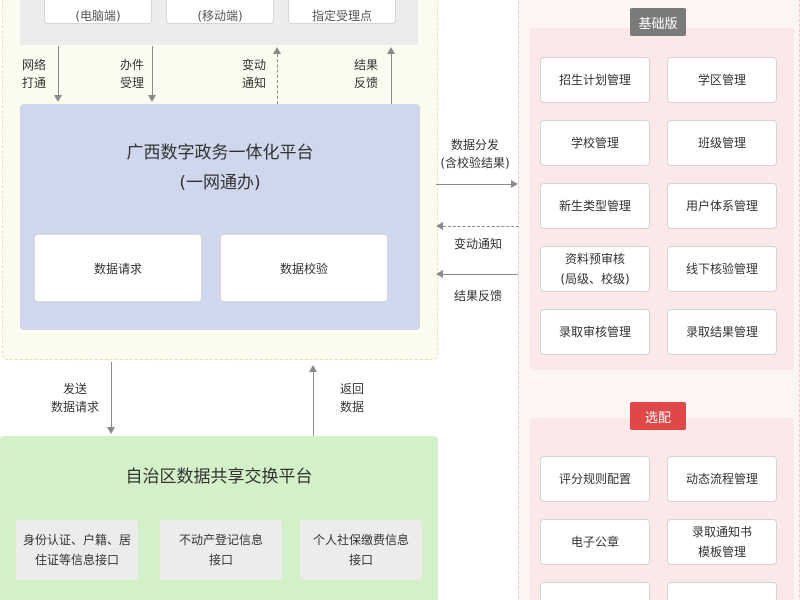 Image resolution: width=800 pixels, height=600 pixels. What do you see at coordinates (474, 184) in the screenshot?
I see `arrow-distribute-line` at bounding box center [474, 184].